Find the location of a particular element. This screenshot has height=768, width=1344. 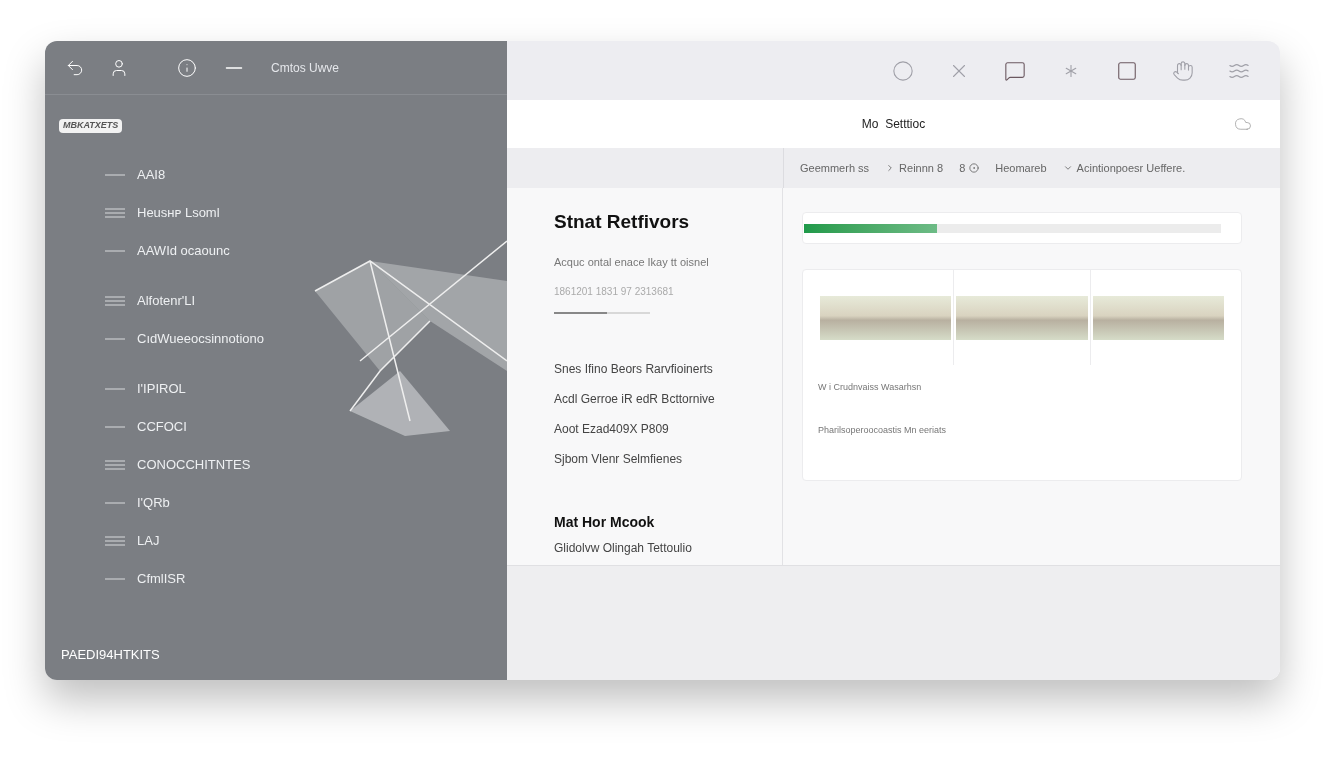

section-title: Mat Hor Mcook is located at coordinates (605, 522).